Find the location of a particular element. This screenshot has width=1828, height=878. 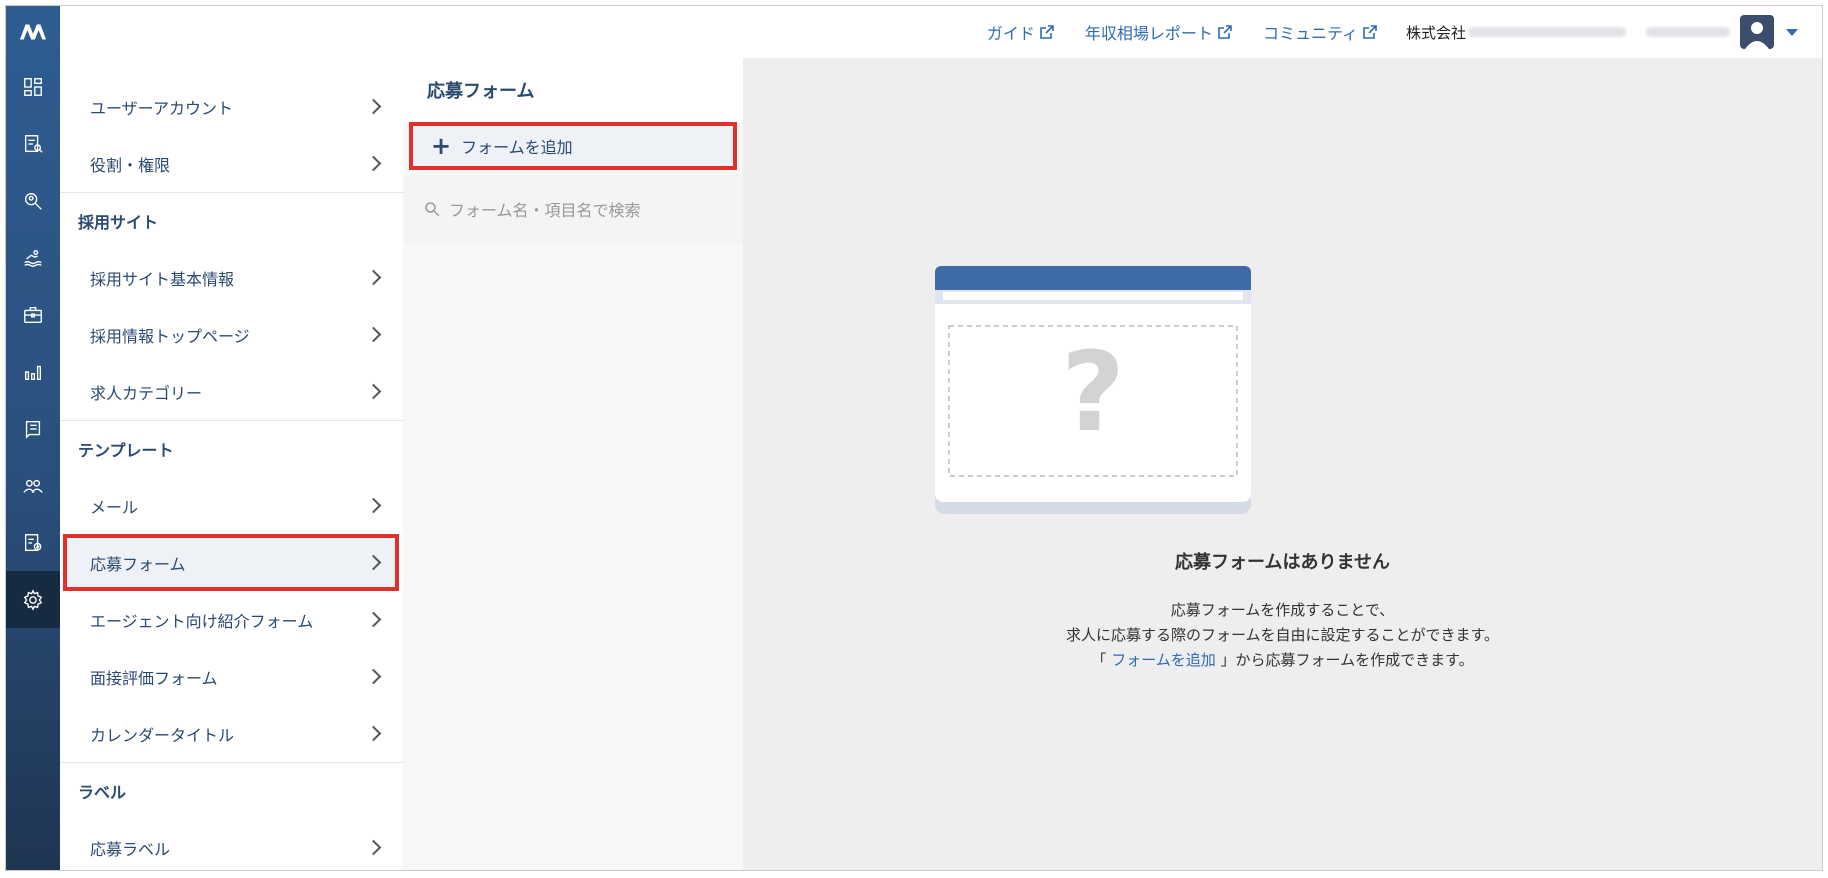

desc-line-2: 求人に応募する際のフォームを自由に設定することができます。 is located at coordinates (1282, 635).